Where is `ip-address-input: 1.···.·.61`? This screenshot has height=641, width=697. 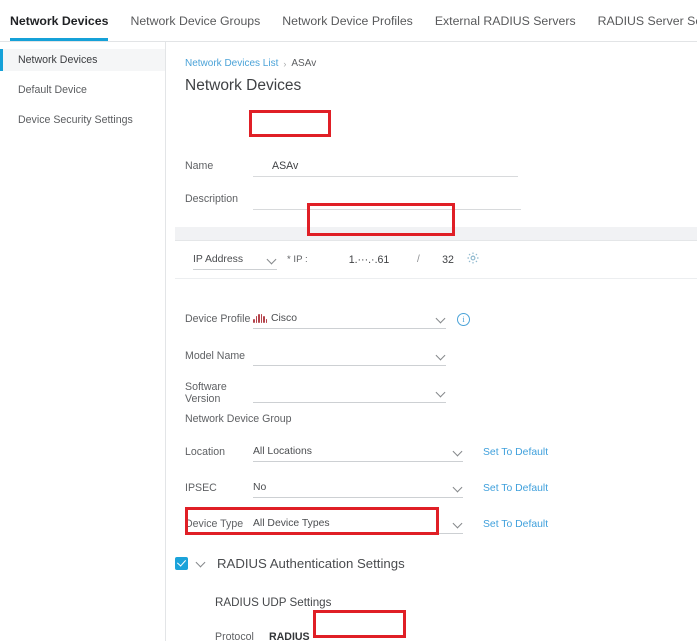 ip-address-input: 1.···.·.61 is located at coordinates (369, 260).